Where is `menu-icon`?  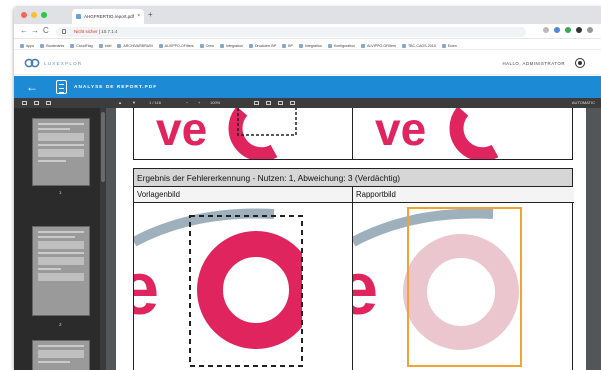
menu-icon is located at coordinates (590, 30).